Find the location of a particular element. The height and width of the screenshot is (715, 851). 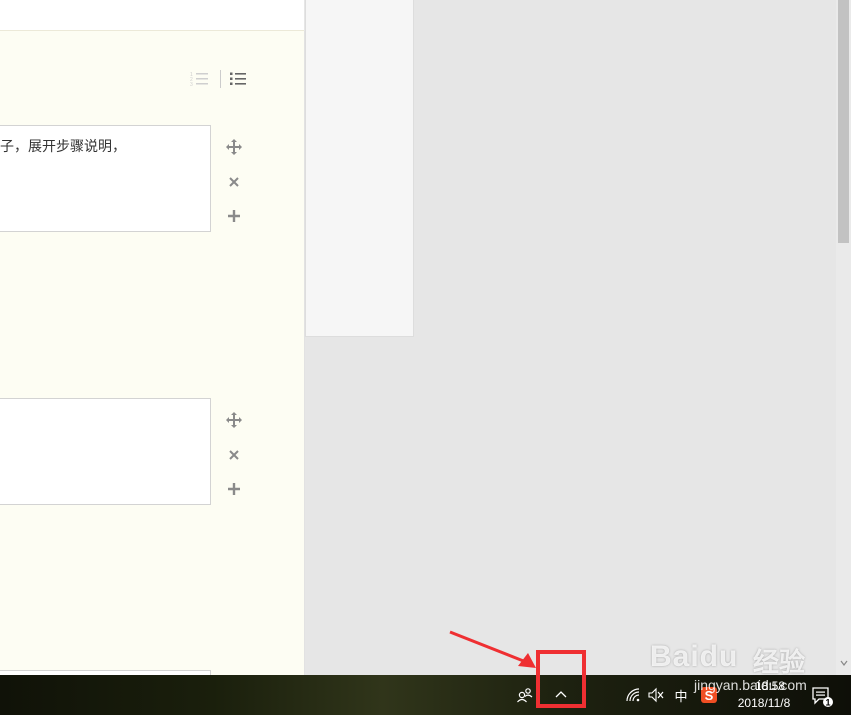

watermark-brand: Baidu is located at coordinates (694, 656).